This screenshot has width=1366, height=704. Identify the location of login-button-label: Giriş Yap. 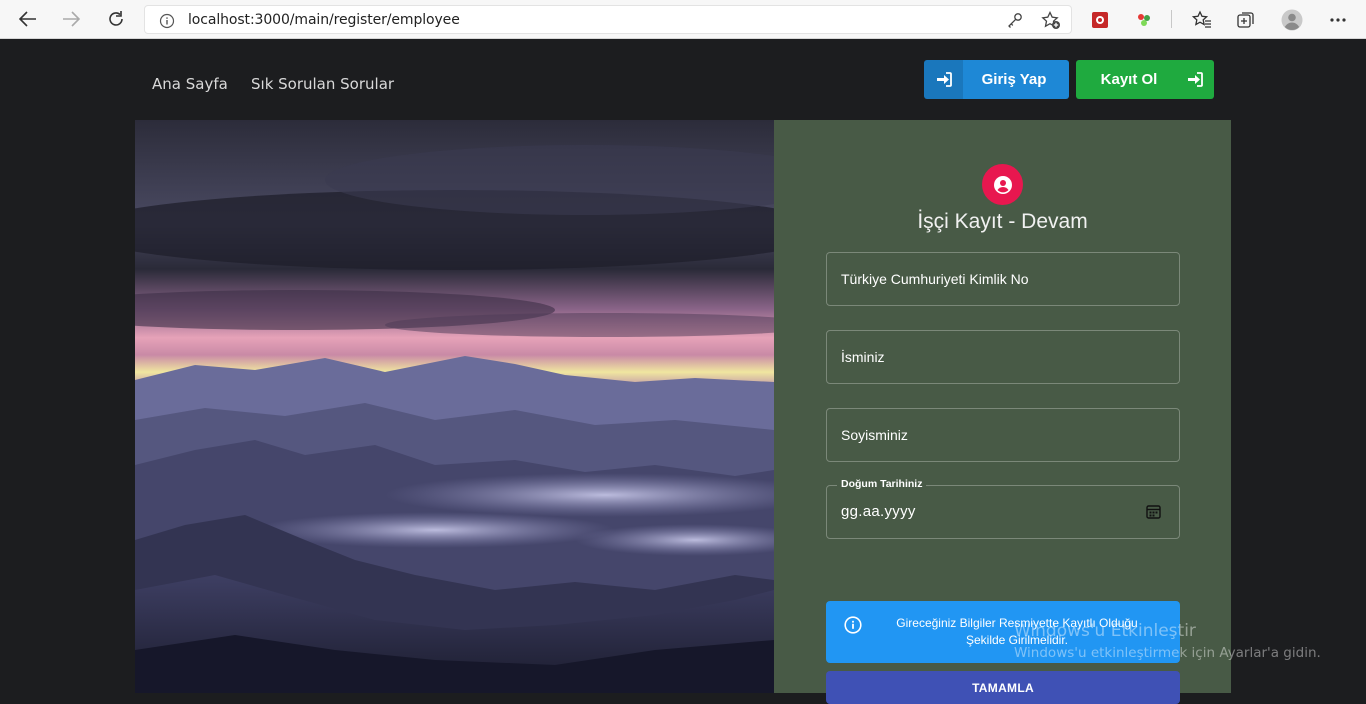
(1014, 79).